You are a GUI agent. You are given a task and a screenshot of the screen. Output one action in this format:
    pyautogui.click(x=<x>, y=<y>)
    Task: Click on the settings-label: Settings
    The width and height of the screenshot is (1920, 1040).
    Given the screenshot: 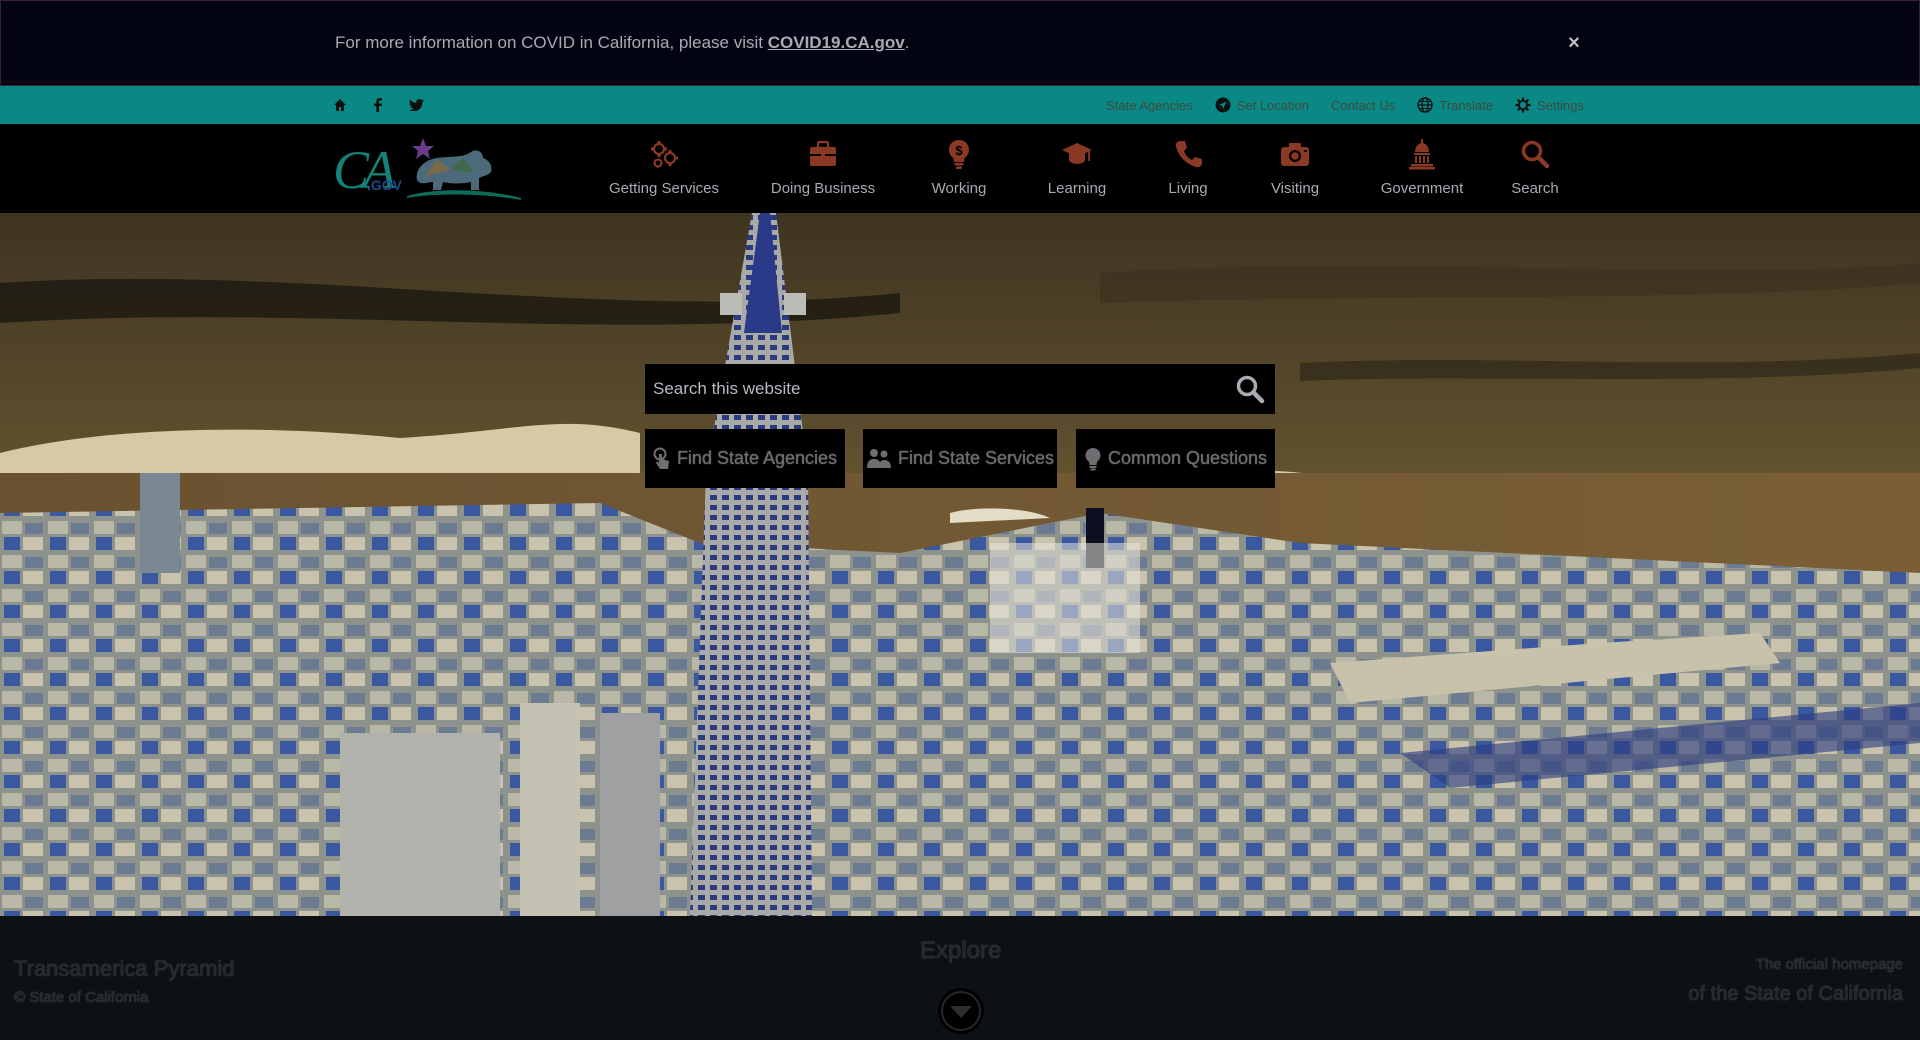 What is the action you would take?
    pyautogui.click(x=1560, y=105)
    